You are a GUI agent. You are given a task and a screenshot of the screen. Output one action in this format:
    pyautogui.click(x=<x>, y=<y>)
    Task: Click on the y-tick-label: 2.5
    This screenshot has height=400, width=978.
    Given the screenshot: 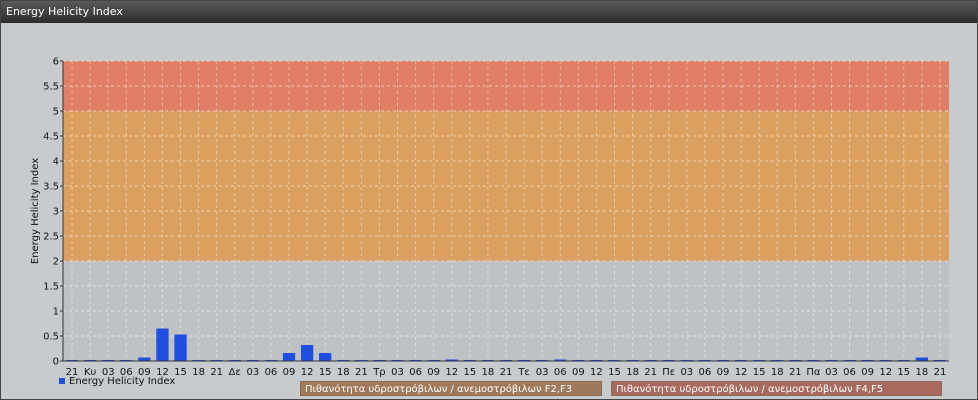 What is the action you would take?
    pyautogui.click(x=51, y=237)
    